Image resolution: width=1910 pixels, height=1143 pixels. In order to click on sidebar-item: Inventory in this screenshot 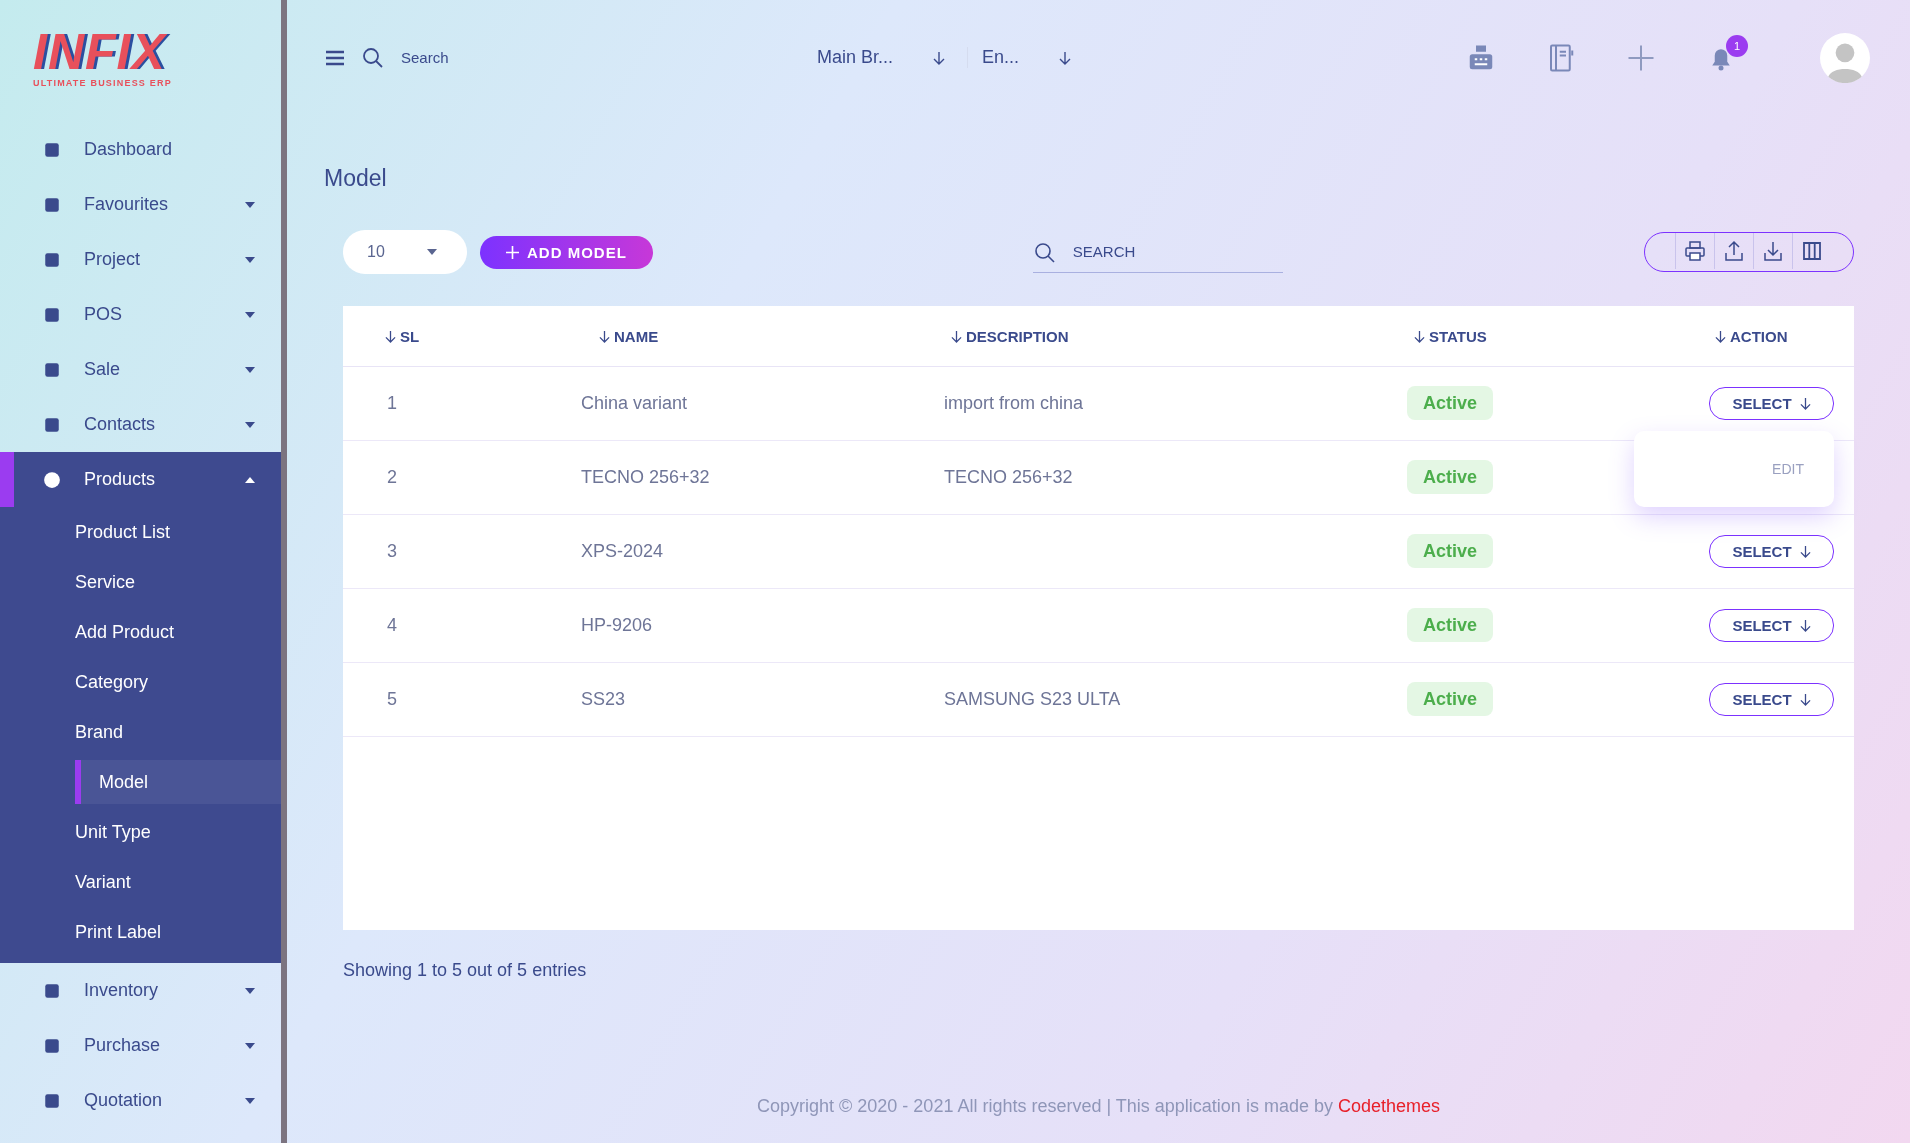, I will do `click(140, 990)`.